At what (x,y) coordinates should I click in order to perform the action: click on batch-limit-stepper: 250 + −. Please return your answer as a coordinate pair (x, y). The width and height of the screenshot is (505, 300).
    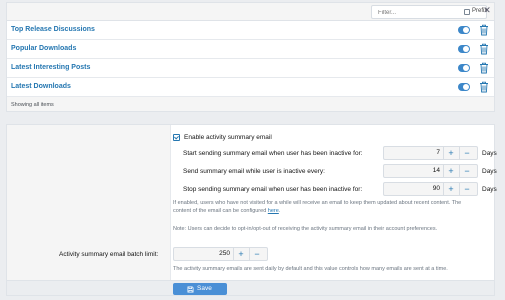
    Looking at the image, I should click on (220, 254).